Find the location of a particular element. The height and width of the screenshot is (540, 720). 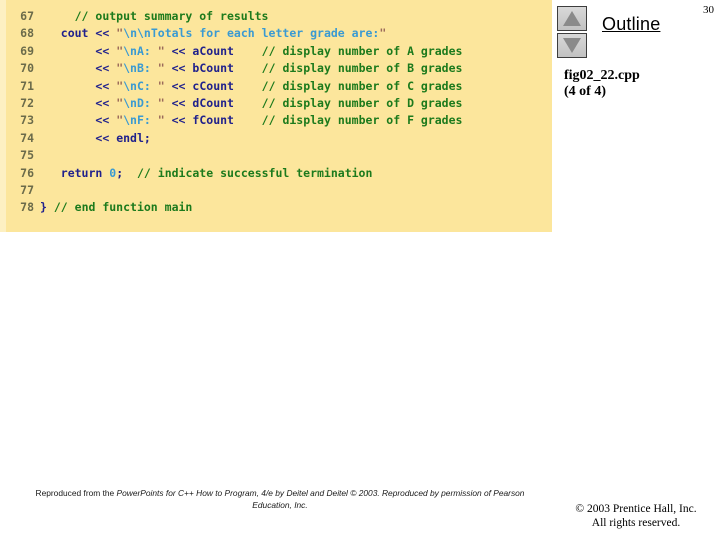

code-token-st: \nD: is located at coordinates (140, 102).